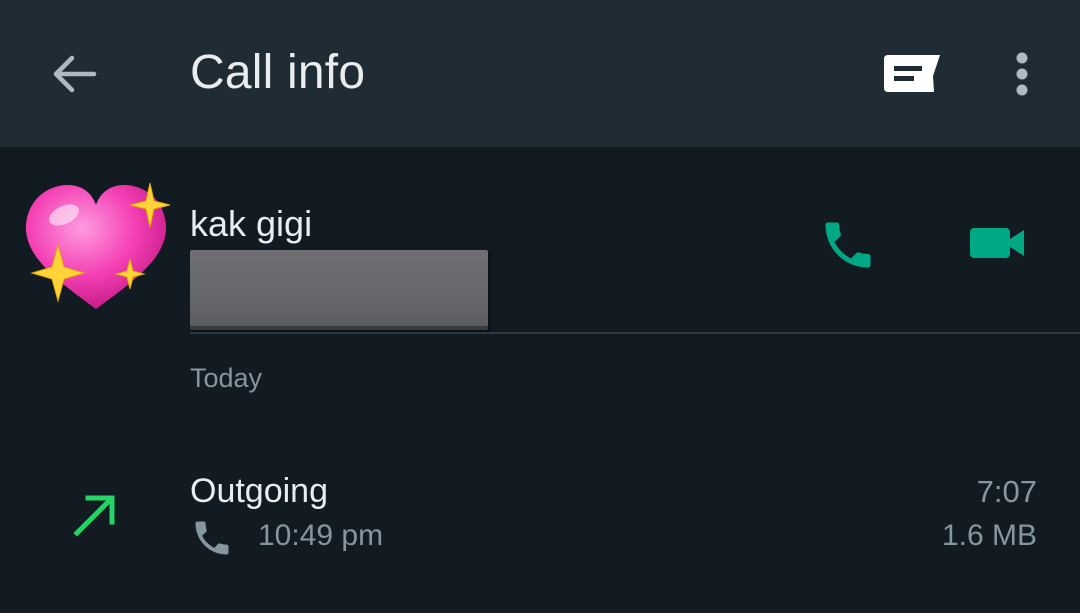 This screenshot has height=613, width=1080. Describe the element at coordinates (251, 223) in the screenshot. I see `contact-name: kak gigi` at that location.